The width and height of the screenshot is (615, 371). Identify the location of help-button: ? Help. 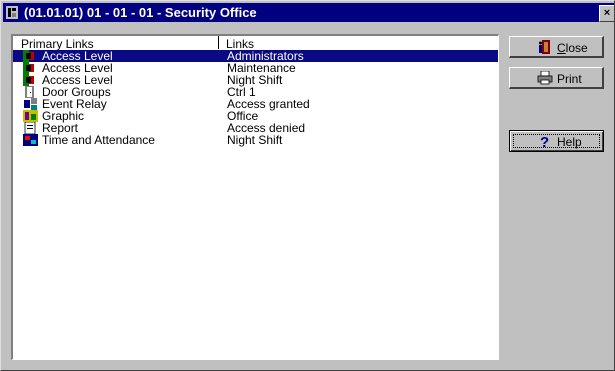
(556, 141).